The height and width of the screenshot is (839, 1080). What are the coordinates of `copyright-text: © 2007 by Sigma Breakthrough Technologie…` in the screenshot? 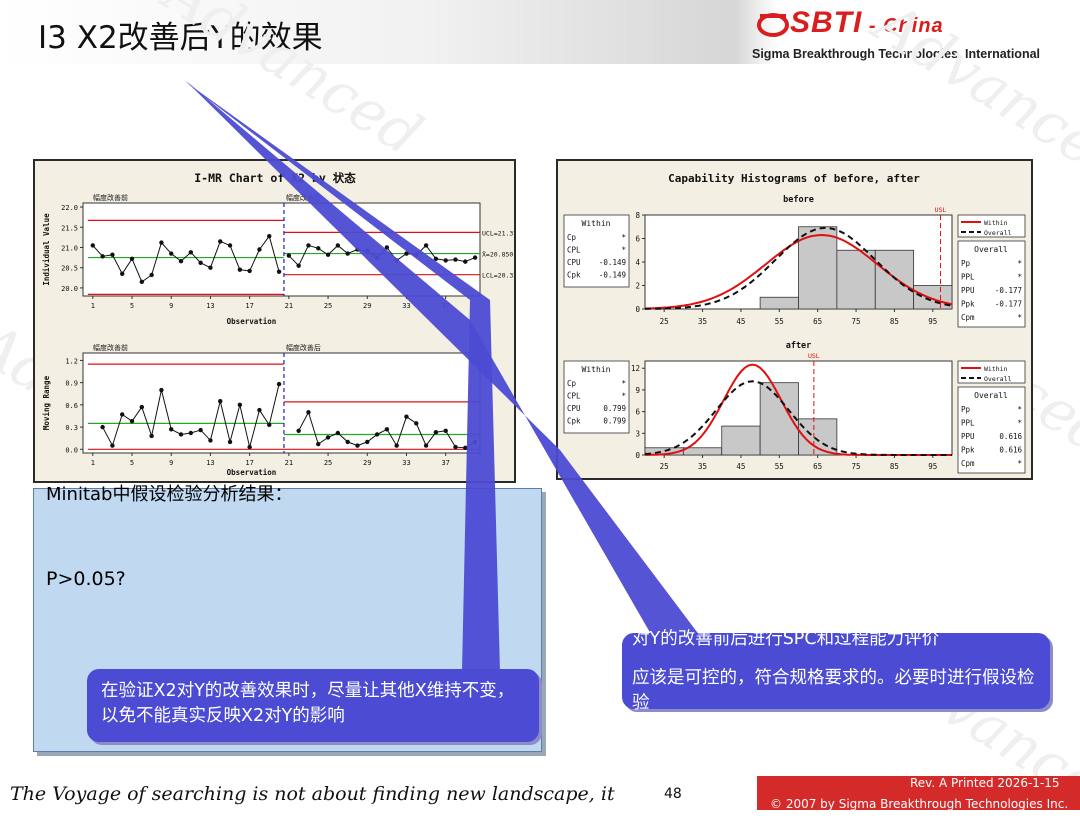 It's located at (919, 804).